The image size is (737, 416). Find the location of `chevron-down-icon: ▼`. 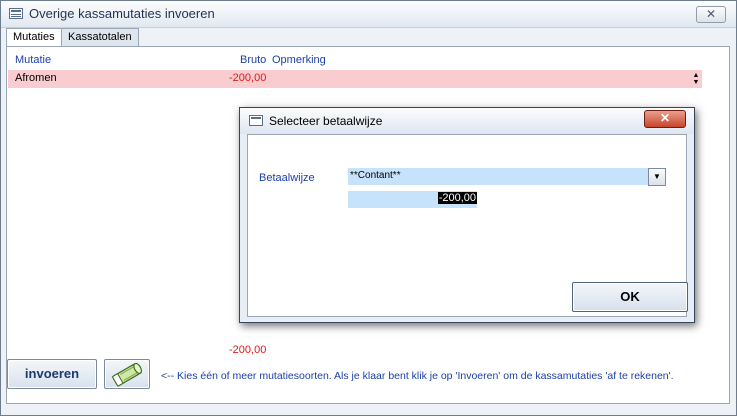

chevron-down-icon: ▼ is located at coordinates (657, 177).